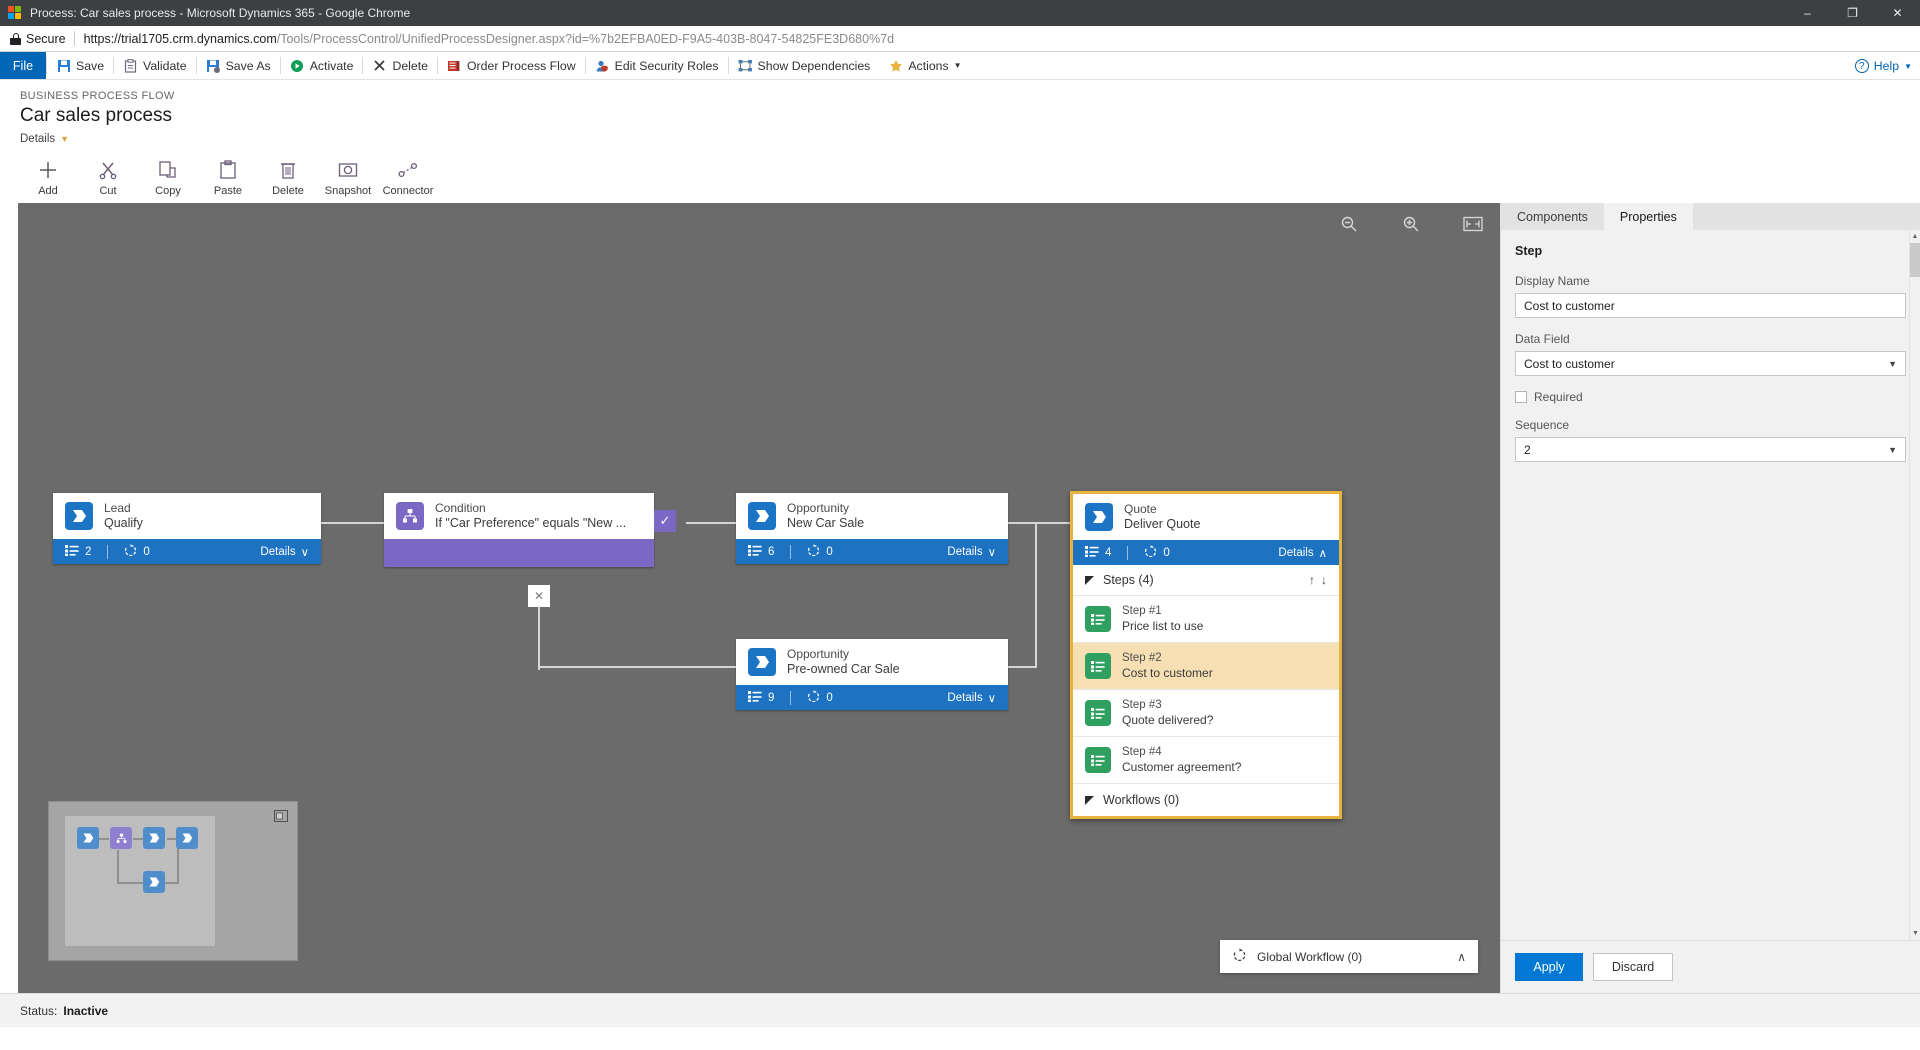 The height and width of the screenshot is (1050, 1920). I want to click on minimap-node-opportunity-preowned, so click(154, 882).